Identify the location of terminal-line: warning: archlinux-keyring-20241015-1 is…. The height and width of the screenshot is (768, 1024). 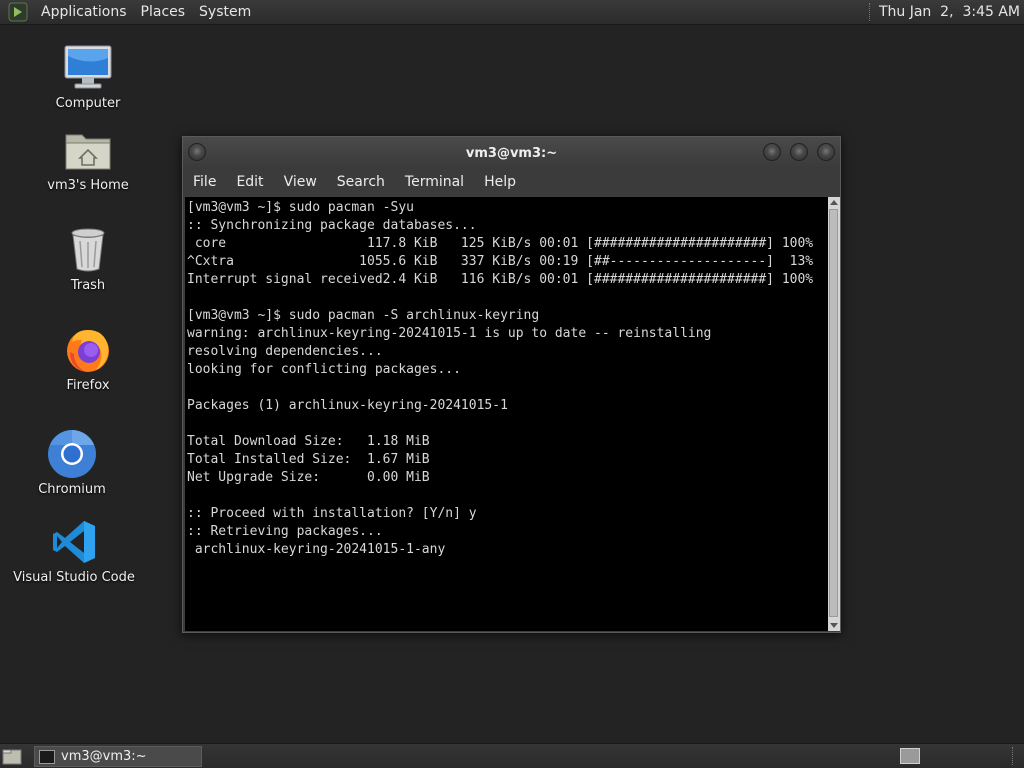
(449, 333).